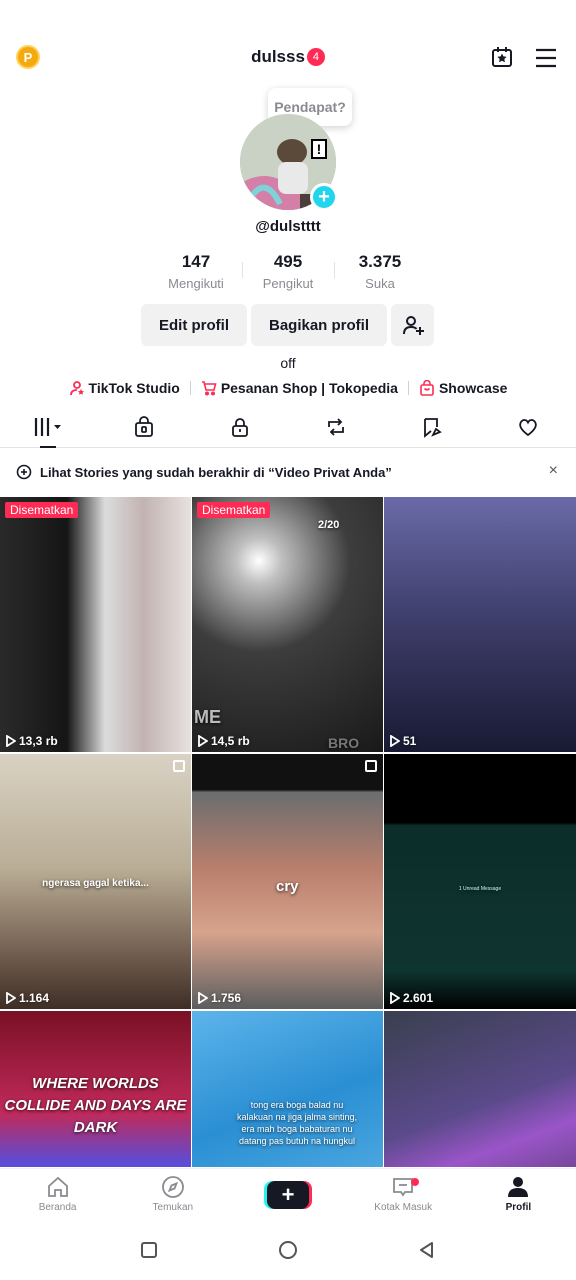  I want to click on thumbnail-overlay-text: BRO, so click(344, 743).